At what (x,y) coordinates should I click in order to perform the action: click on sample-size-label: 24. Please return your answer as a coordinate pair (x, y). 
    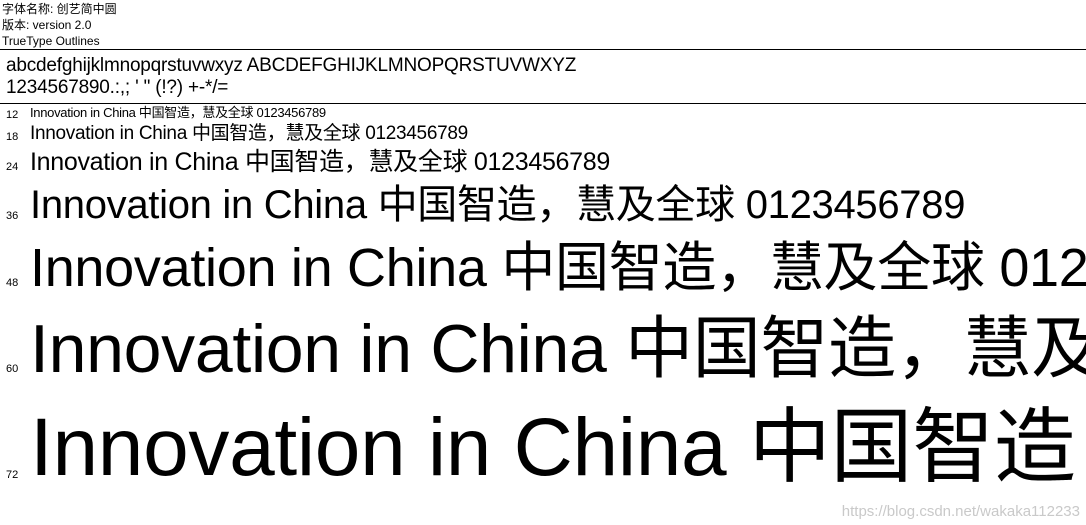
    Looking at the image, I should click on (12, 167).